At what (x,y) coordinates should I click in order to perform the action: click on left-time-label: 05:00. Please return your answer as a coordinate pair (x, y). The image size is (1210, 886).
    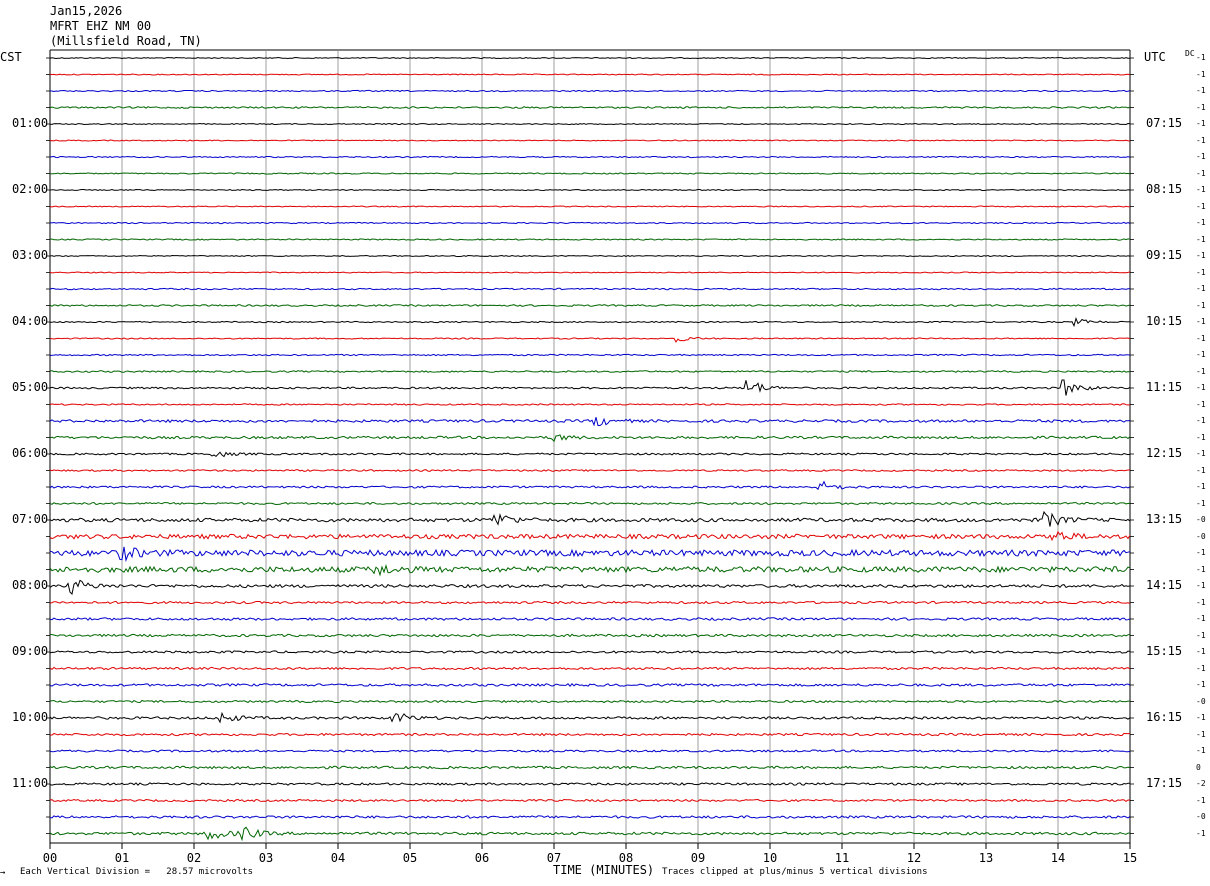
    Looking at the image, I should click on (30, 387).